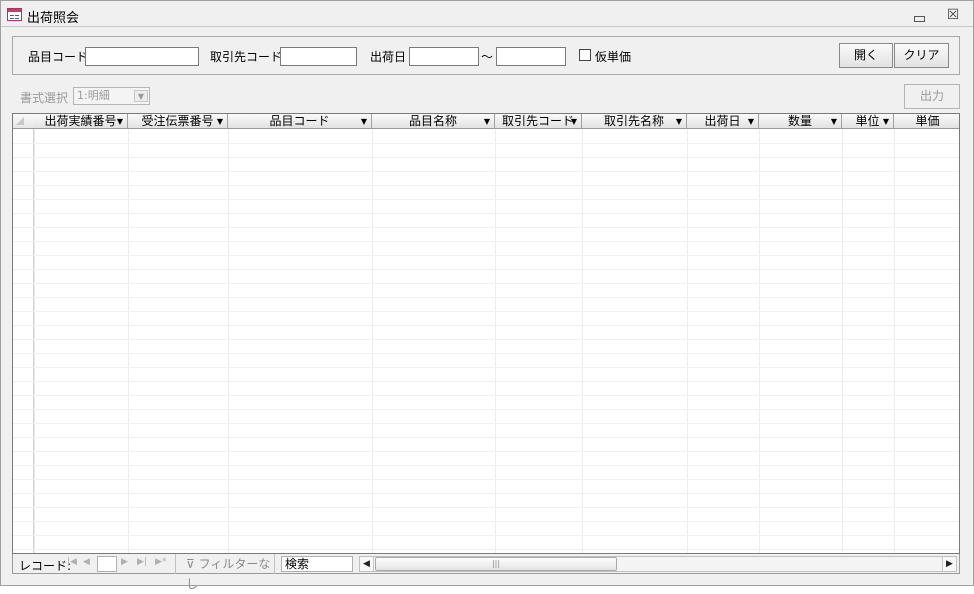 This screenshot has width=974, height=594. I want to click on filter-status-button: ⊽ フィルターなし, so click(225, 572).